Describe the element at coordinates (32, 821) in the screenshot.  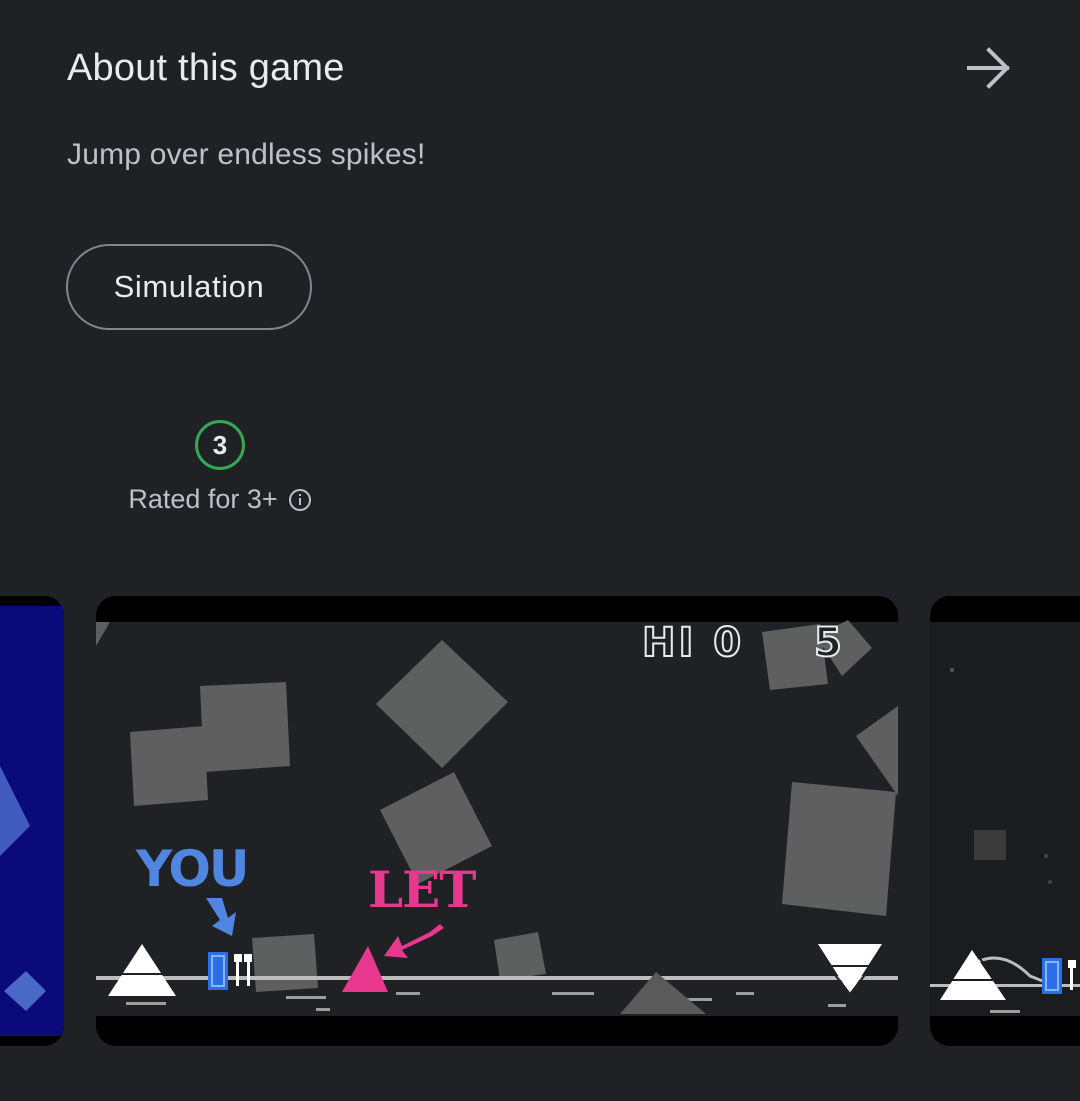
I see `screenshot-previous` at that location.